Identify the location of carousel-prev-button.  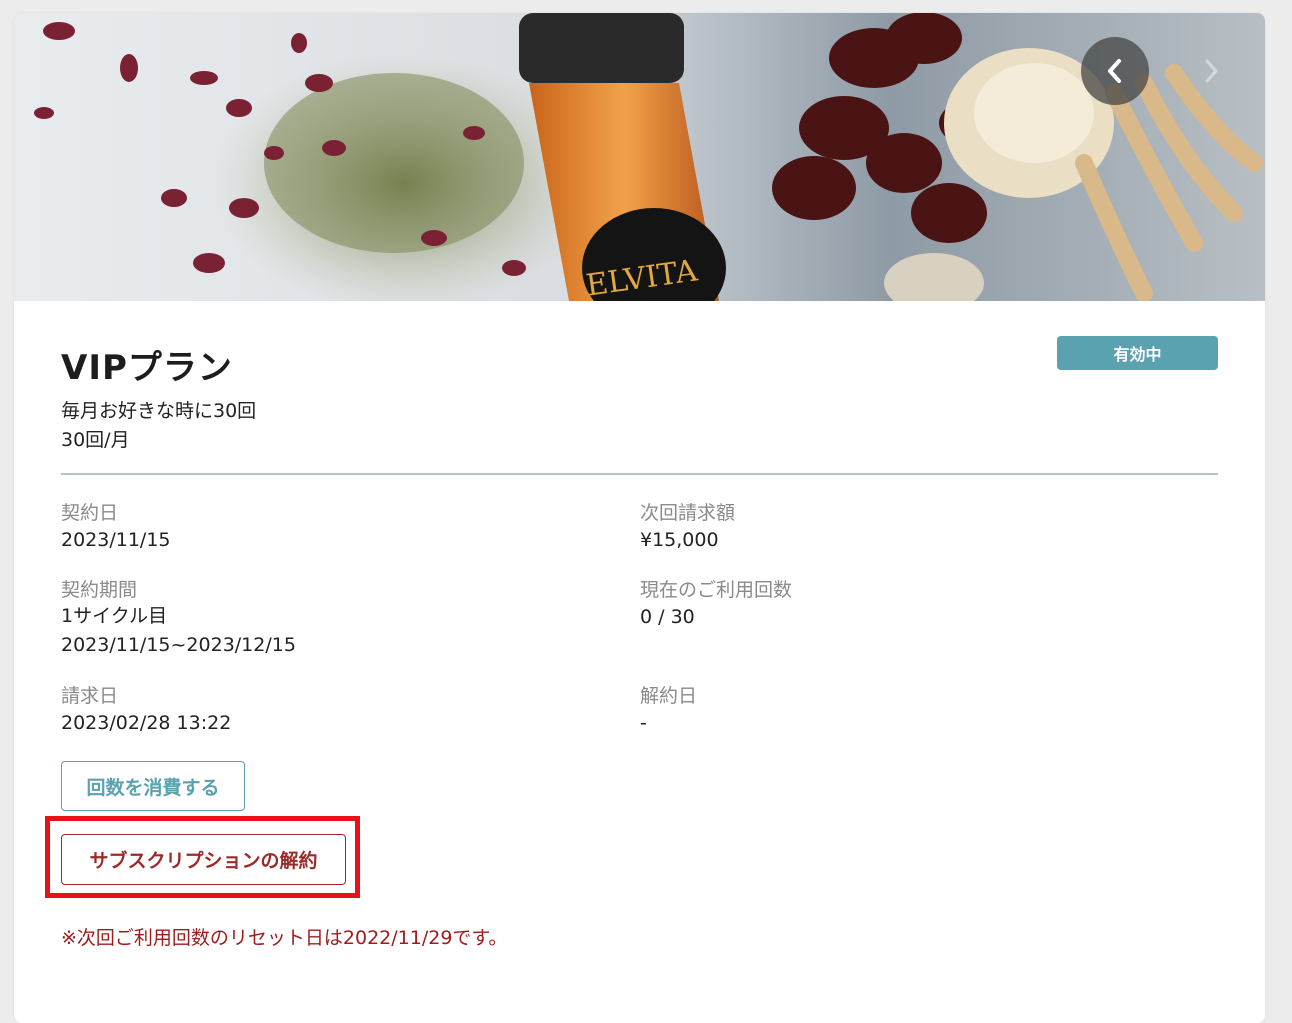
(1115, 71).